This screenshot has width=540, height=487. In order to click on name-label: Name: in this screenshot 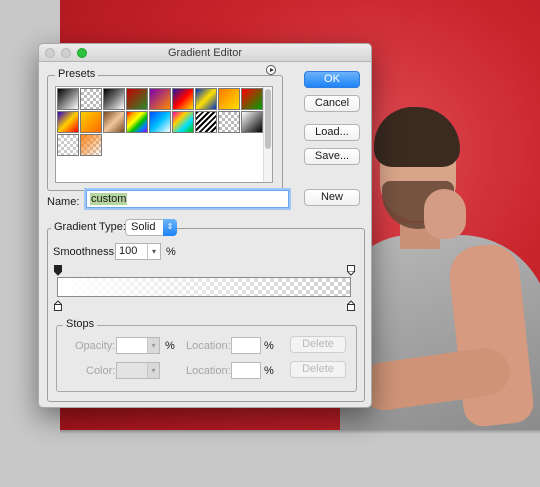, I will do `click(63, 202)`.